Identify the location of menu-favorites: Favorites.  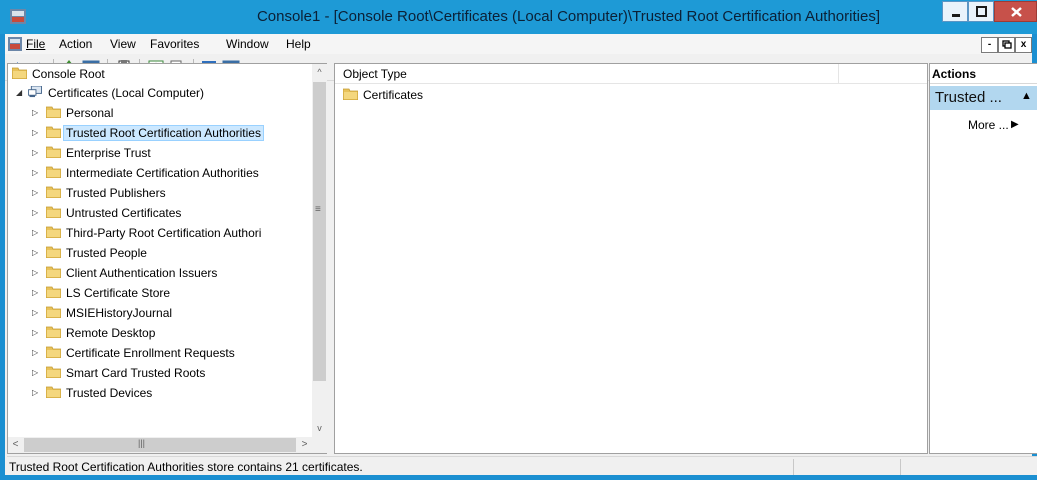
(174, 44).